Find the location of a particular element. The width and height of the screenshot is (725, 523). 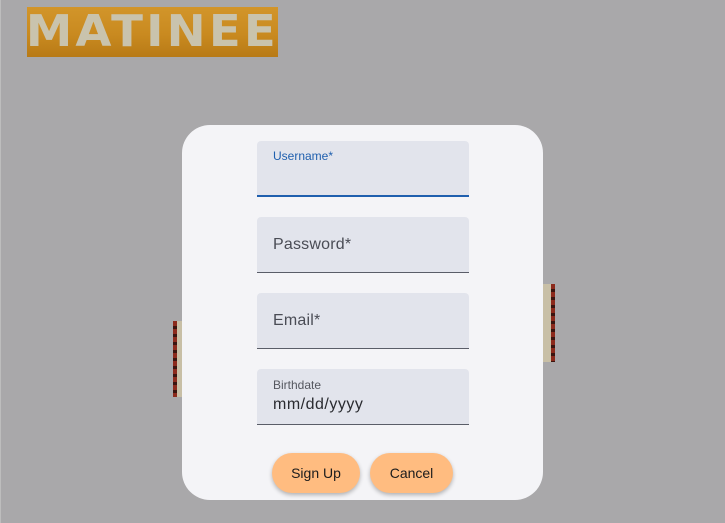

birthdate-field: Birthdate mm/dd/yyyy is located at coordinates (363, 397).